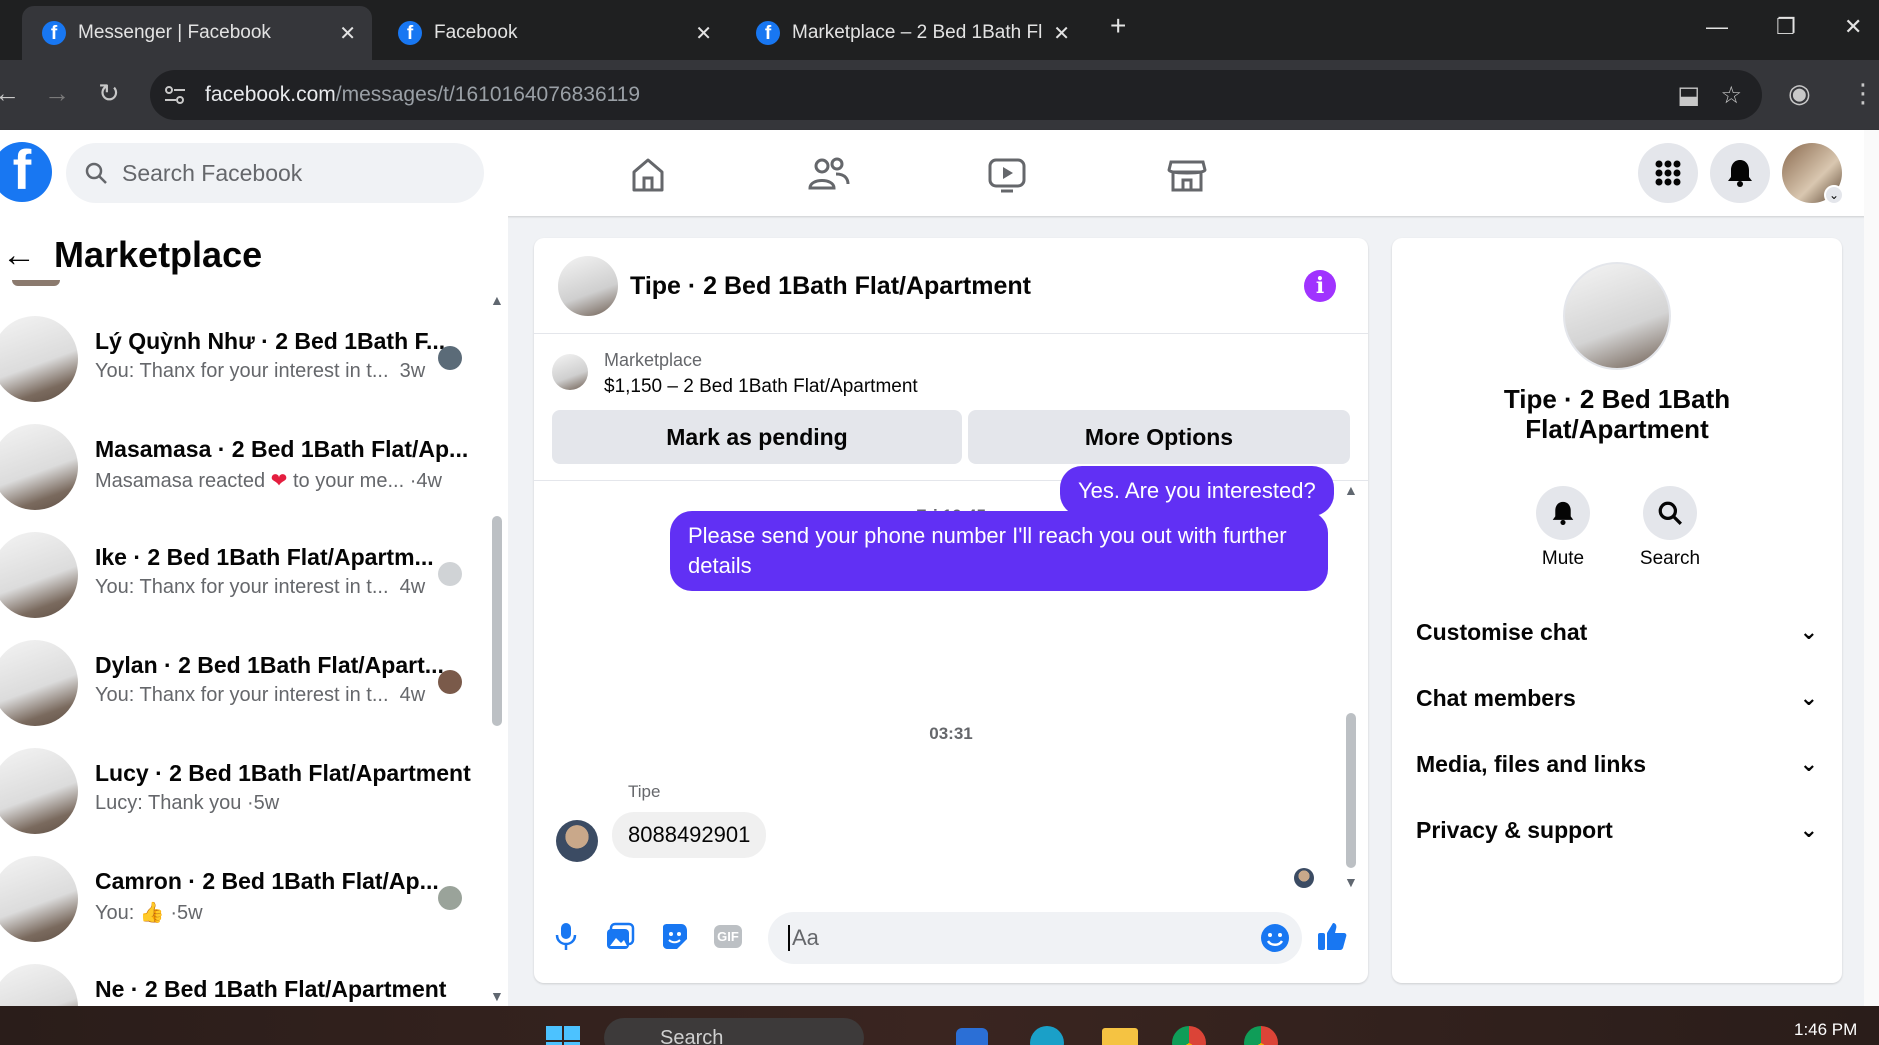 The image size is (1879, 1045). I want to click on friends-icon, so click(828, 174).